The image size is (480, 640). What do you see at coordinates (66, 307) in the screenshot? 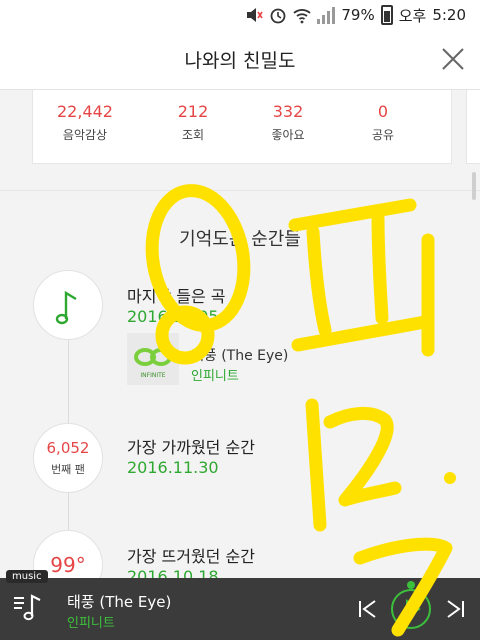
I see `music-note-icon` at bounding box center [66, 307].